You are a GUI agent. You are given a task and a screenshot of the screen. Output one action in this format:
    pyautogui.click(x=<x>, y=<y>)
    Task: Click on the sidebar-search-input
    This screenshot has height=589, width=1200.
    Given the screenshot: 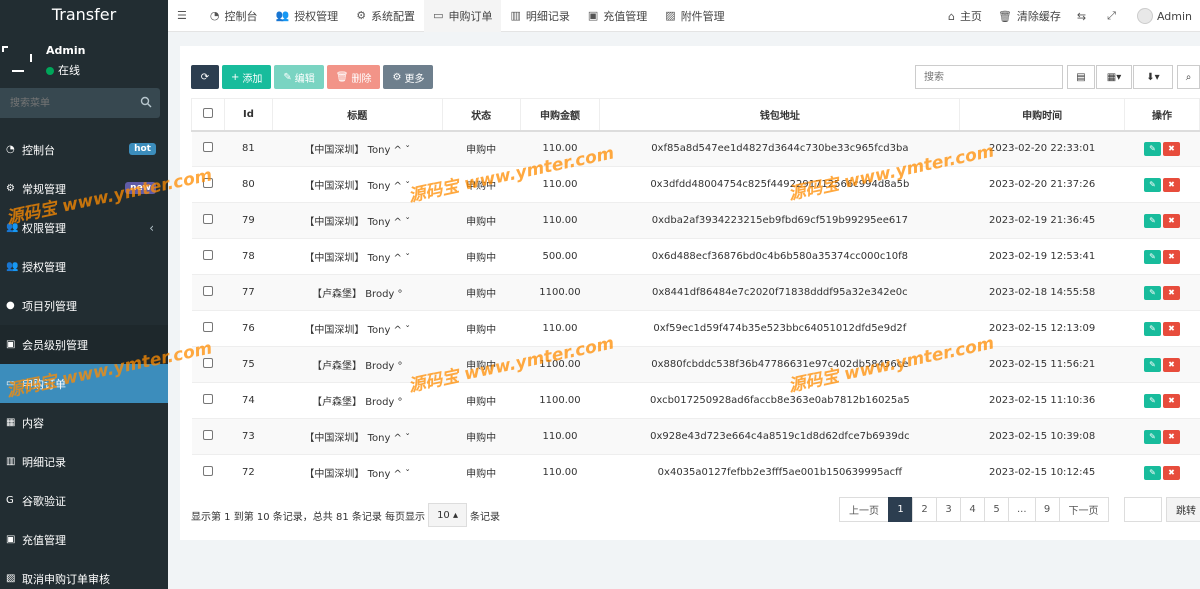 What is the action you would take?
    pyautogui.click(x=65, y=103)
    